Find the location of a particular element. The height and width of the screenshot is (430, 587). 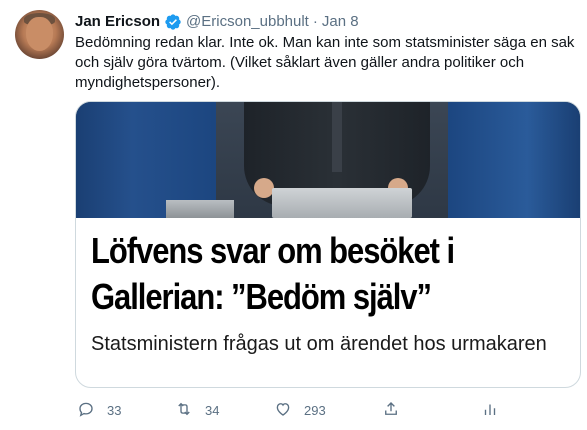

side-podium is located at coordinates (200, 209).